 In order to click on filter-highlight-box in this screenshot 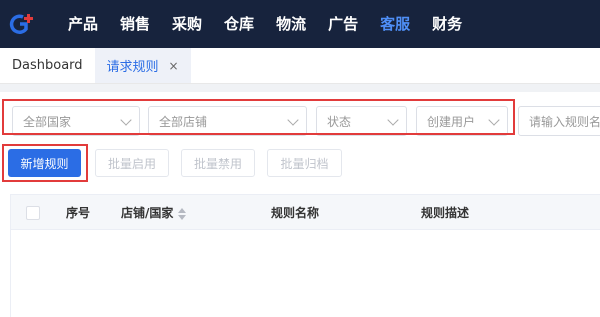, I will do `click(258, 117)`.